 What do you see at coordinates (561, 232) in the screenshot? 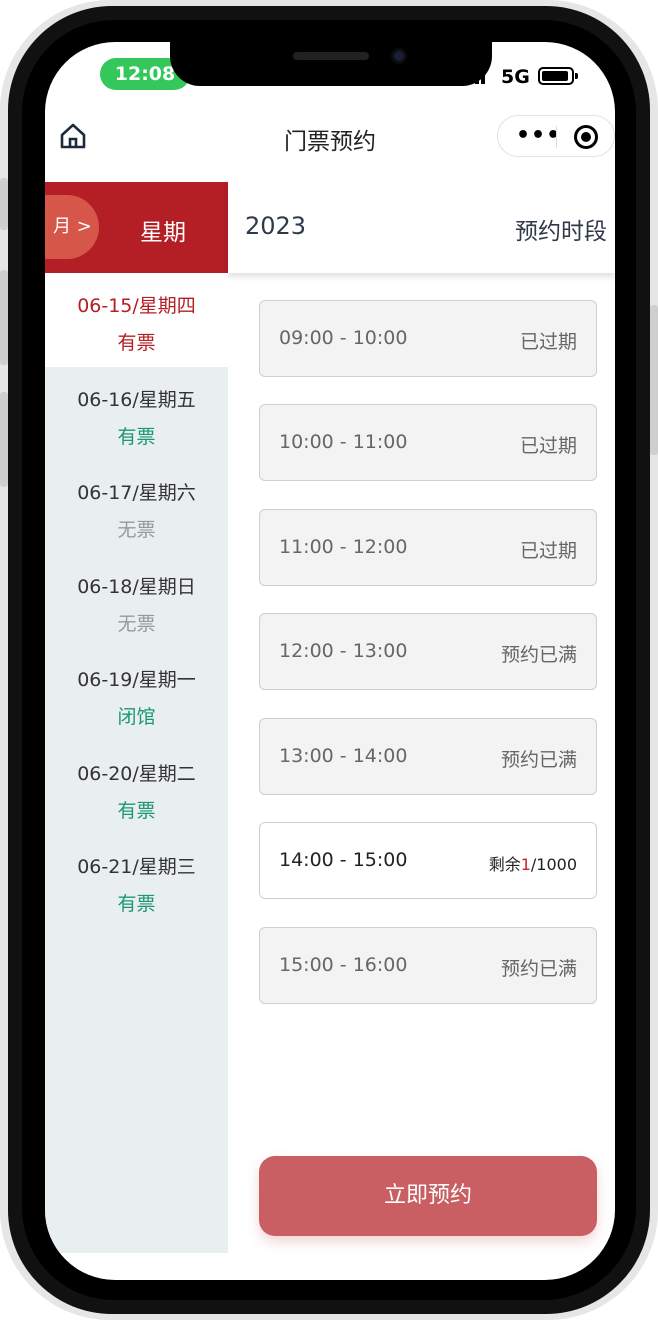
I see `slot-header-label: 预约时段` at bounding box center [561, 232].